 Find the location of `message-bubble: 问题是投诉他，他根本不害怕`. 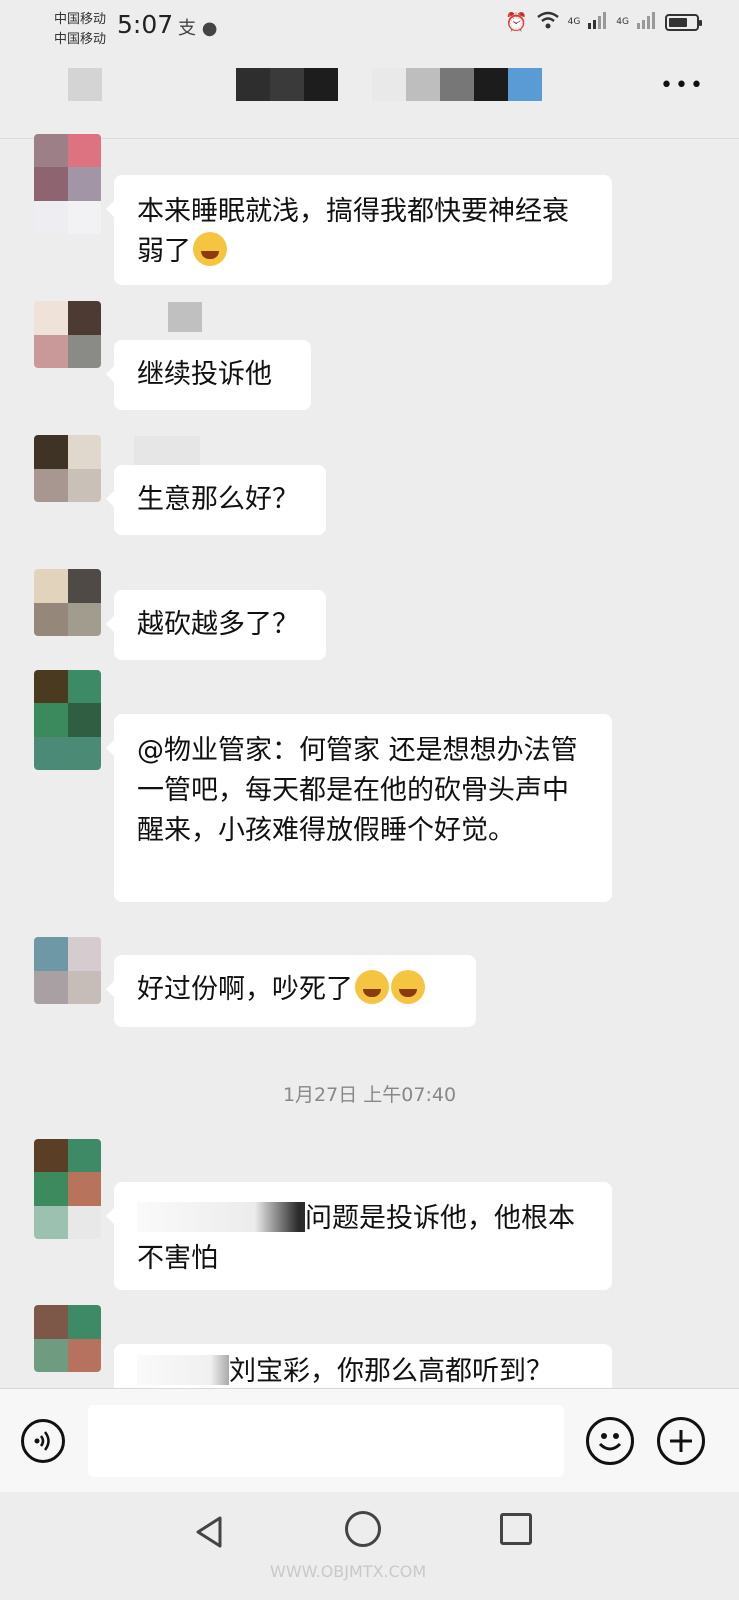

message-bubble: 问题是投诉他，他根本不害怕 is located at coordinates (359, 1236).